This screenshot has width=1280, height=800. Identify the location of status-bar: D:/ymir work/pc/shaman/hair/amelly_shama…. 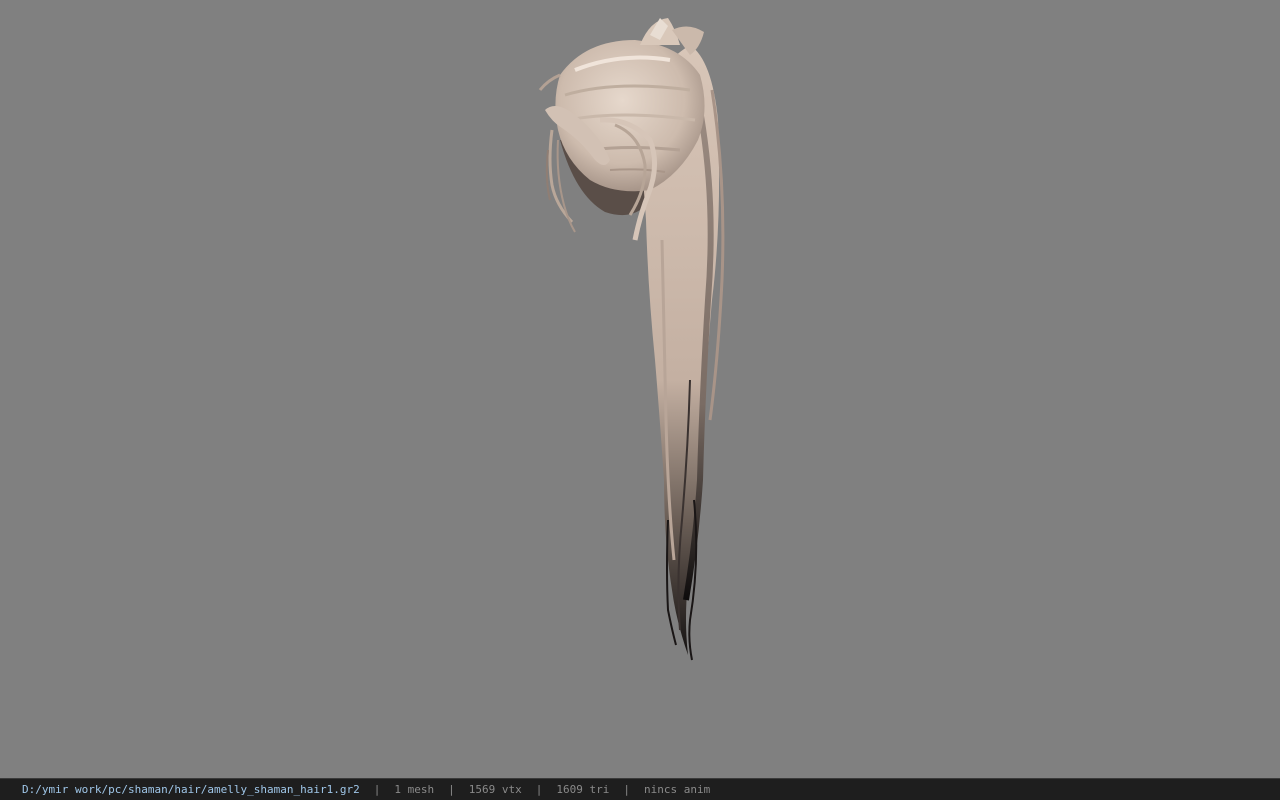
(640, 789).